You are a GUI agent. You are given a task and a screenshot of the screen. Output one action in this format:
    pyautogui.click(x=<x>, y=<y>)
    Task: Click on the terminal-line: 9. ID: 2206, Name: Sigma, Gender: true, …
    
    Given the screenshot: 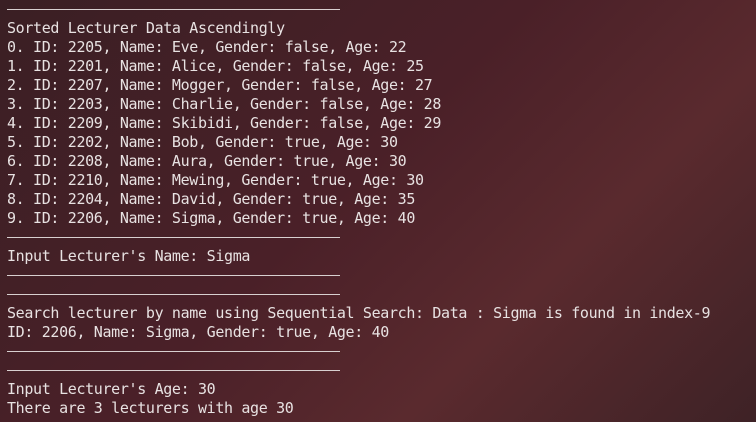 What is the action you would take?
    pyautogui.click(x=211, y=218)
    